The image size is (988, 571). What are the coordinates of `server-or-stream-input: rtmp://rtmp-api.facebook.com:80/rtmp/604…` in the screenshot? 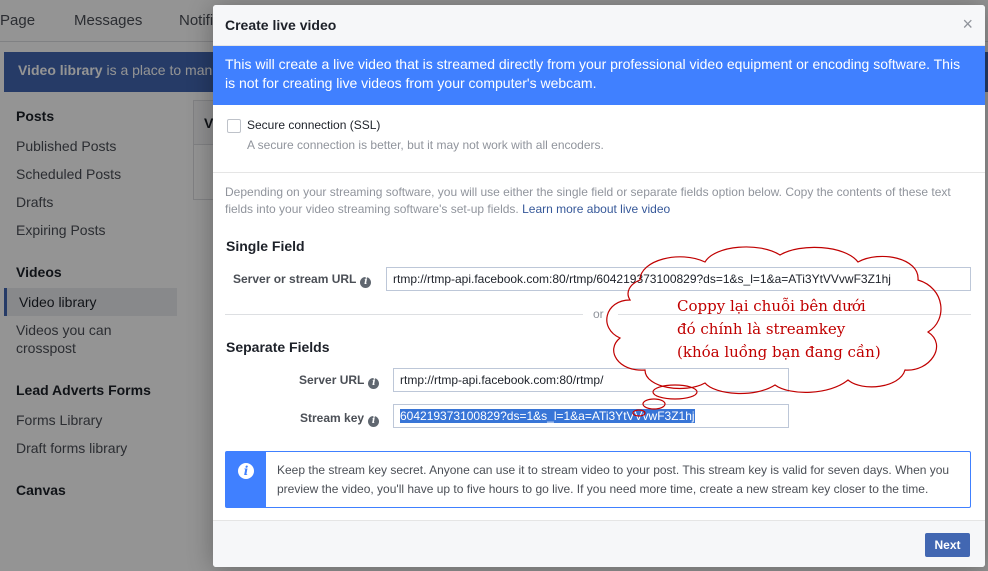 It's located at (678, 279).